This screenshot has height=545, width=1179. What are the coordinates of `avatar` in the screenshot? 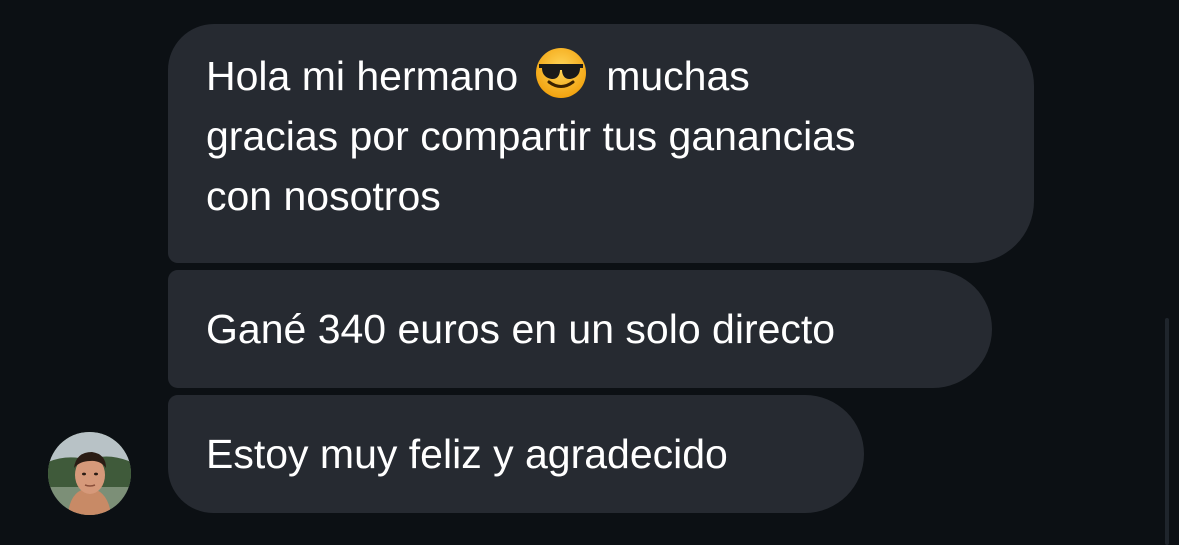 It's located at (89, 473).